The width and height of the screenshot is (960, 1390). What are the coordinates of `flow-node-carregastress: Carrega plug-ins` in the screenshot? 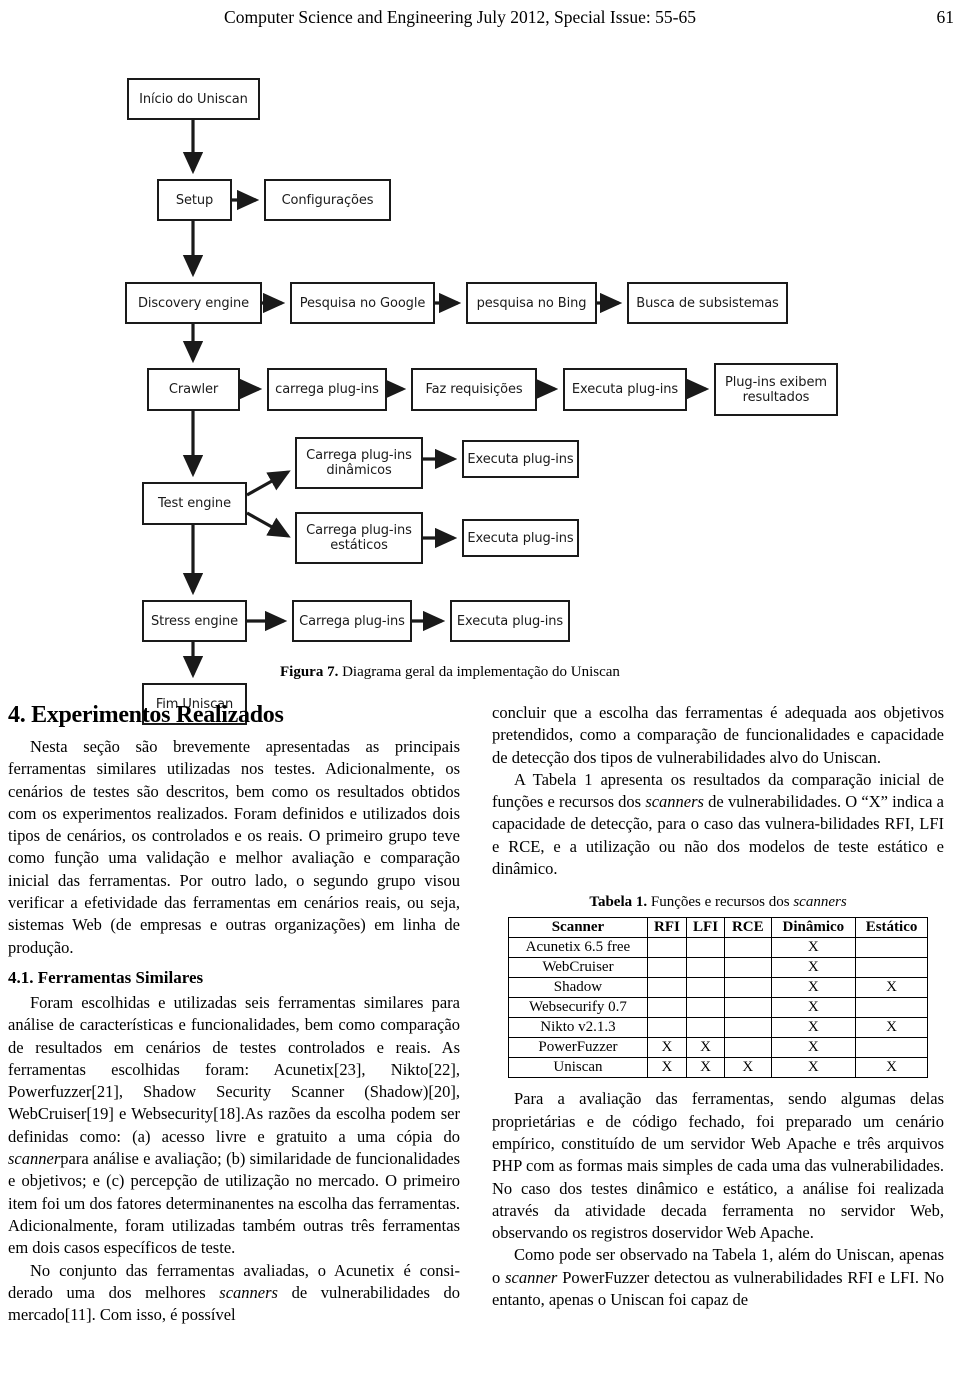 It's located at (352, 621).